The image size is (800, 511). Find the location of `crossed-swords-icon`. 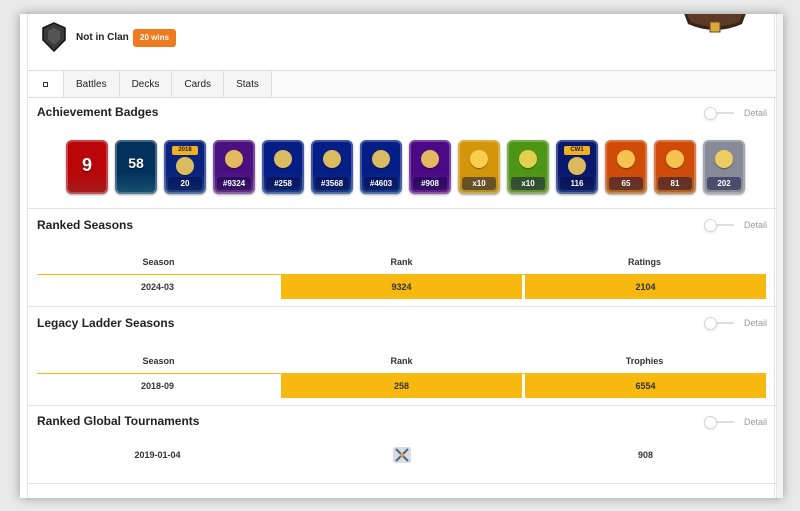

crossed-swords-icon is located at coordinates (401, 455).